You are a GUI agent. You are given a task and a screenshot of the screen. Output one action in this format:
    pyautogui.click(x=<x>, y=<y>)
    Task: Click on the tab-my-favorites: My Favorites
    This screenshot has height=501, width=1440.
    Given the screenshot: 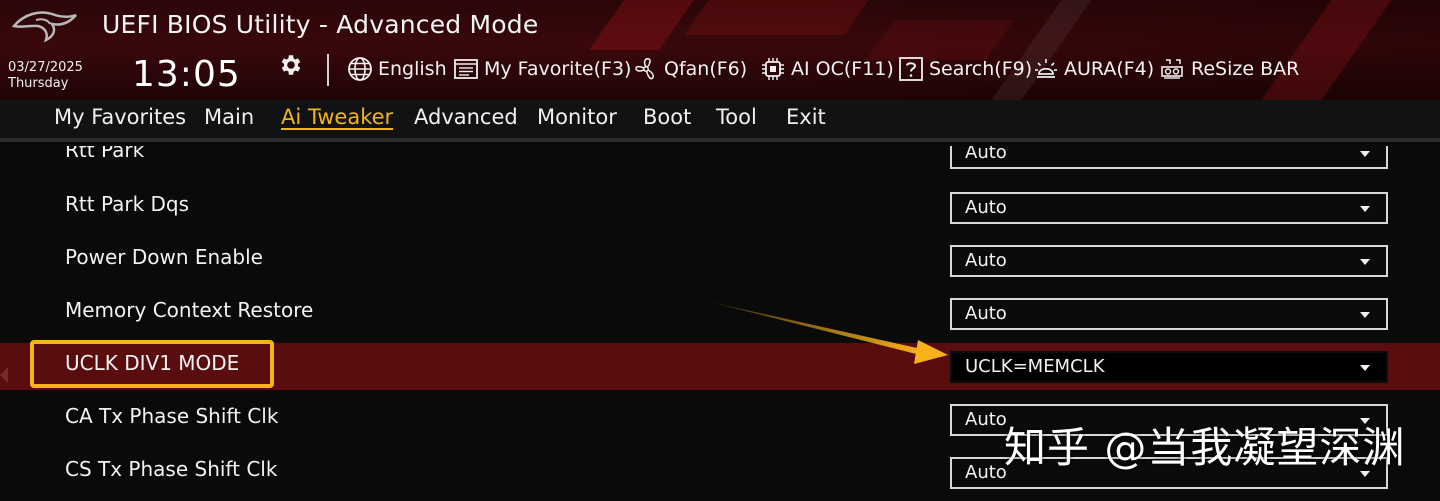 What is the action you would take?
    pyautogui.click(x=120, y=117)
    